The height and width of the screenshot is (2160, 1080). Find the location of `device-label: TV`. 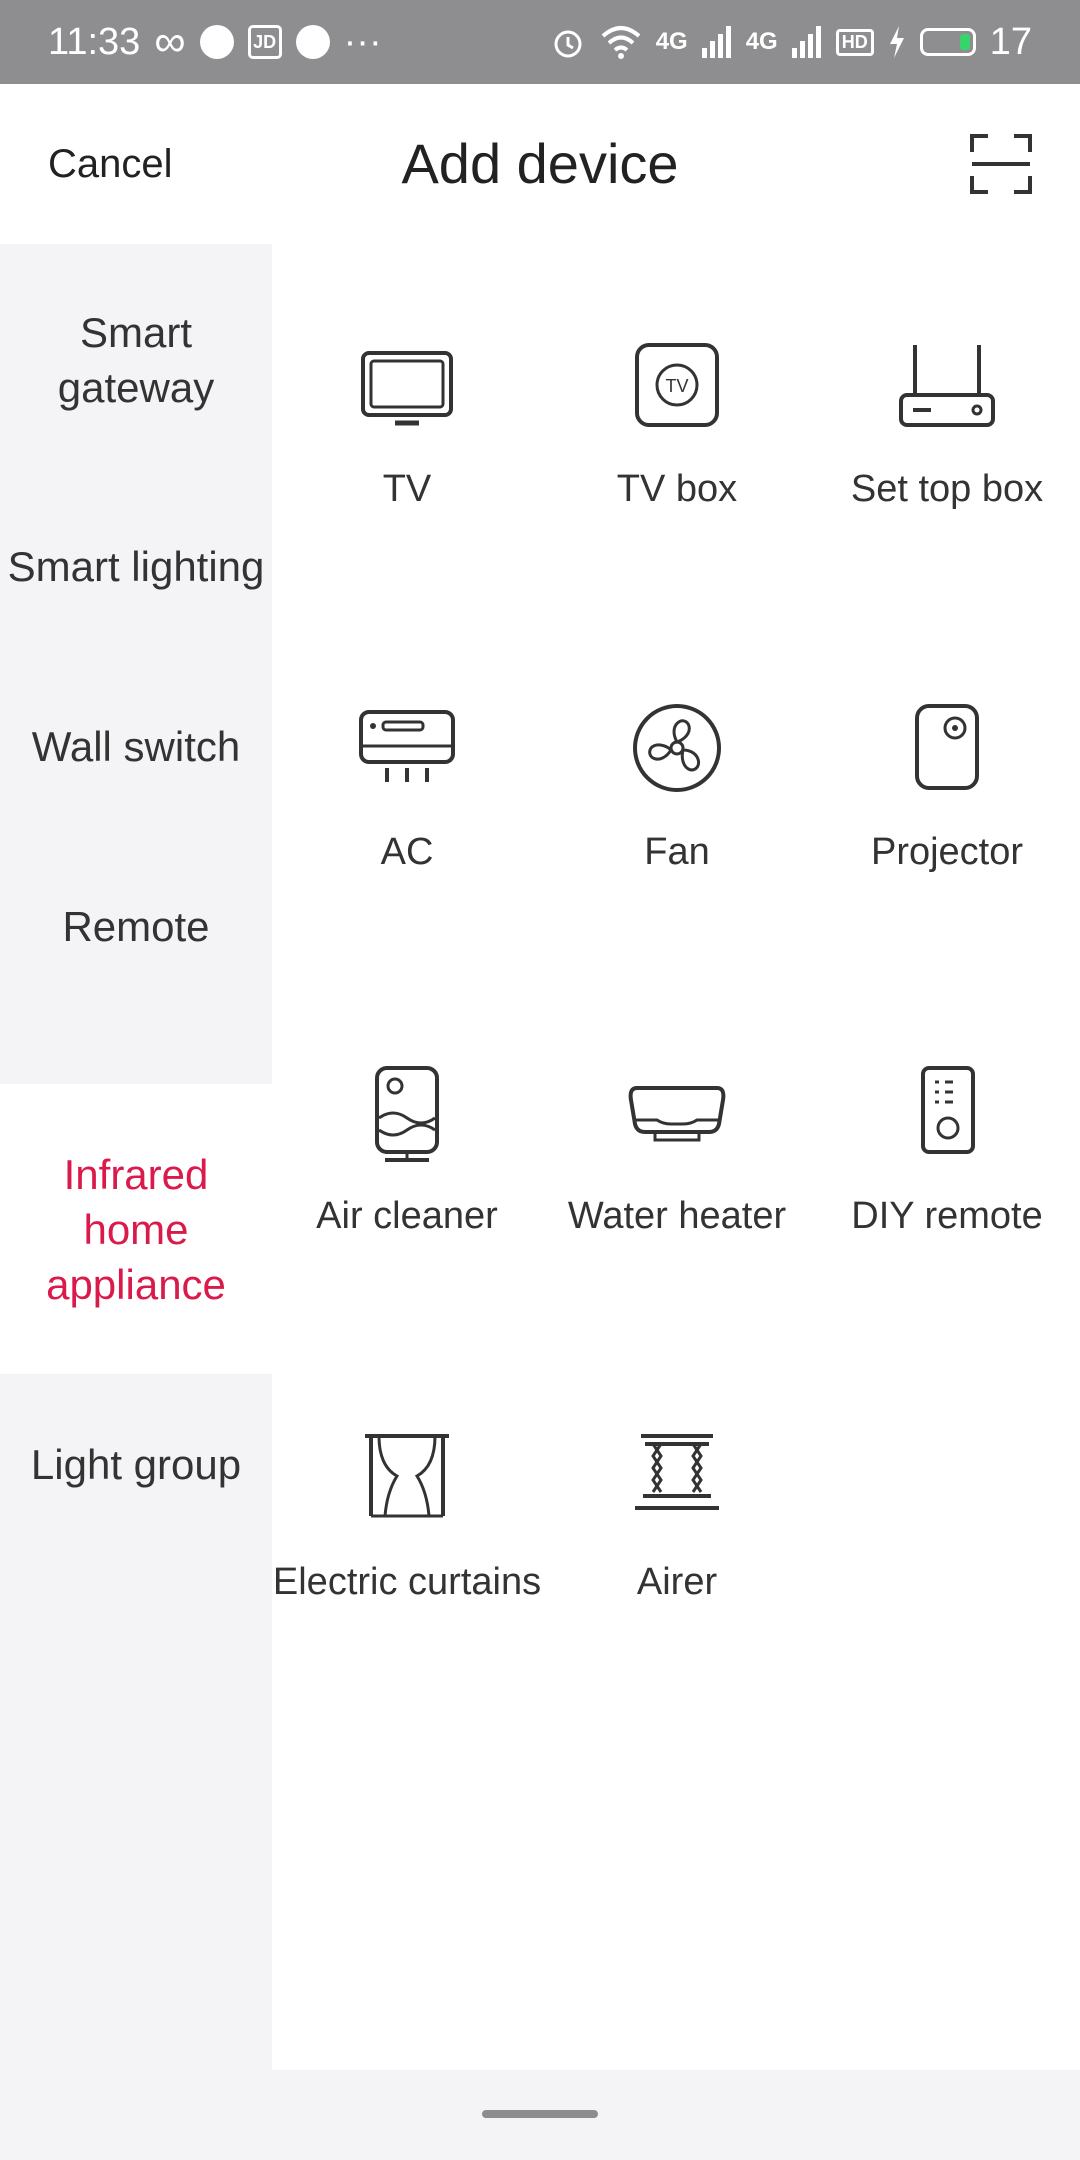

device-label: TV is located at coordinates (407, 489).